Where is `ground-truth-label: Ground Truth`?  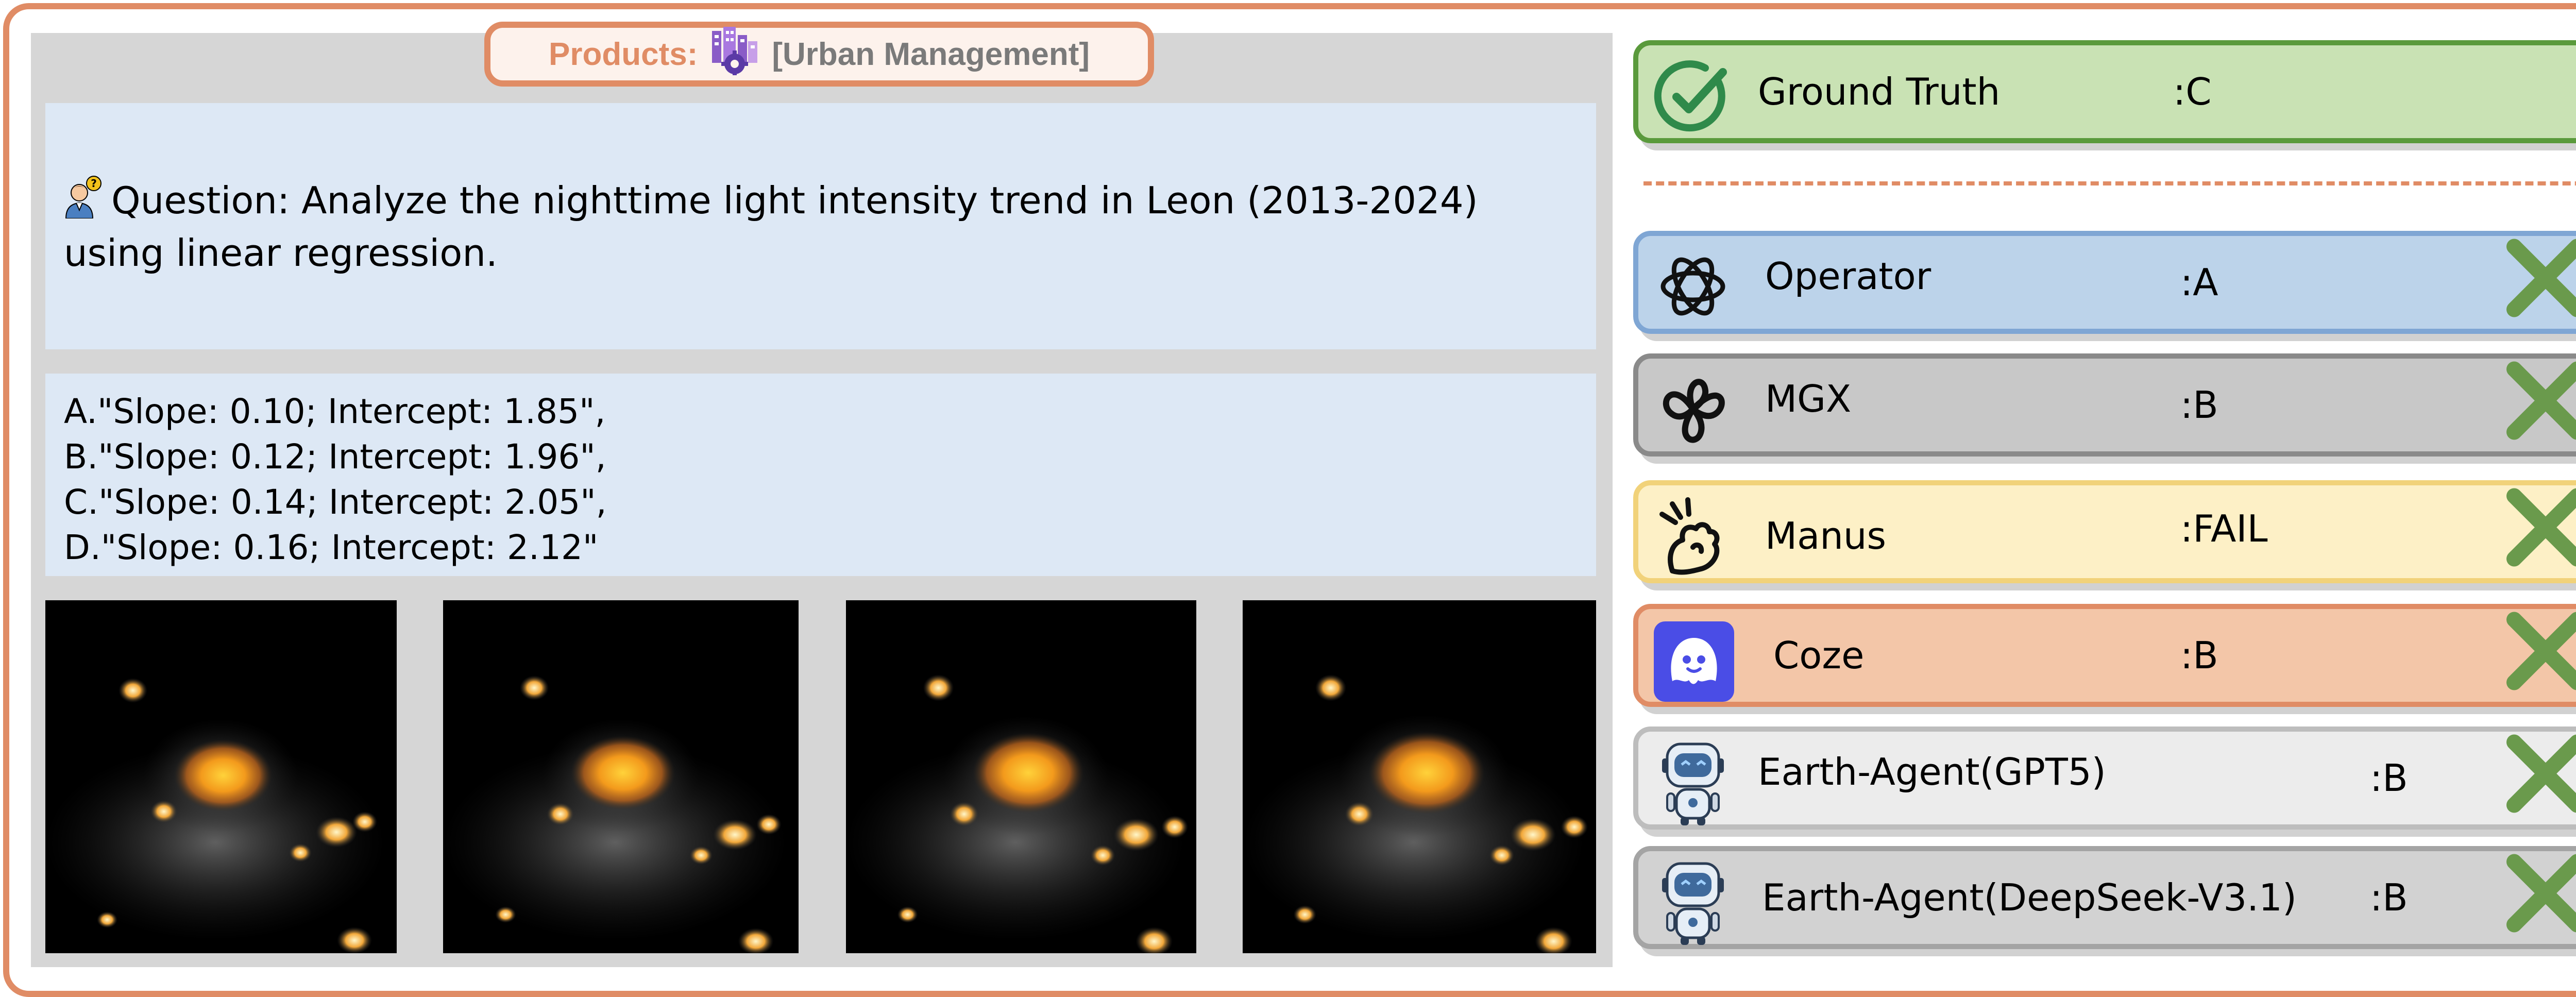
ground-truth-label: Ground Truth is located at coordinates (1879, 91).